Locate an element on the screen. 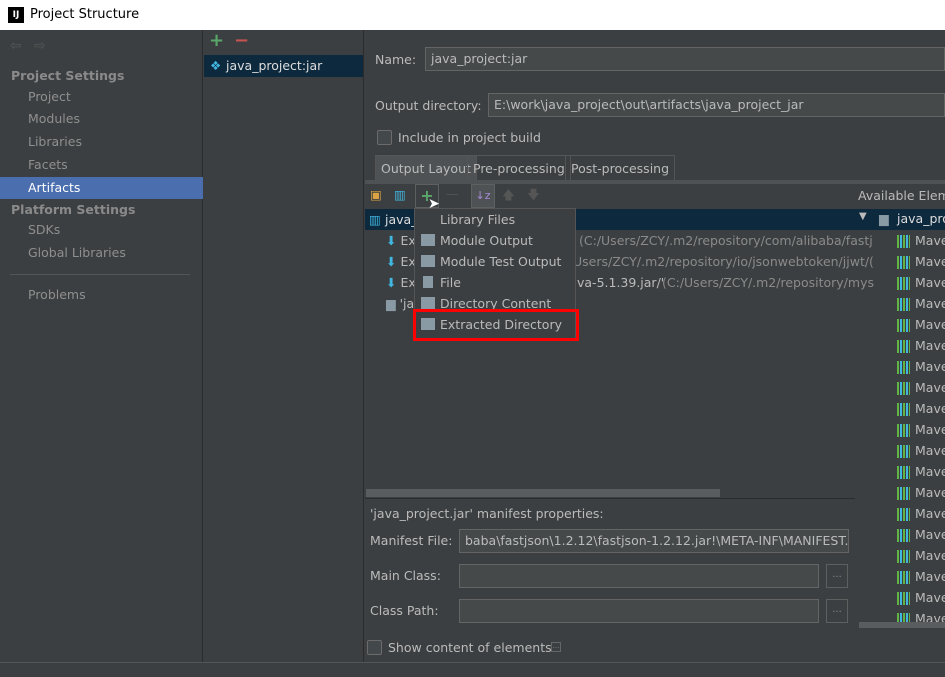  available-root: ▼ ▆ java_proj is located at coordinates (900, 219).